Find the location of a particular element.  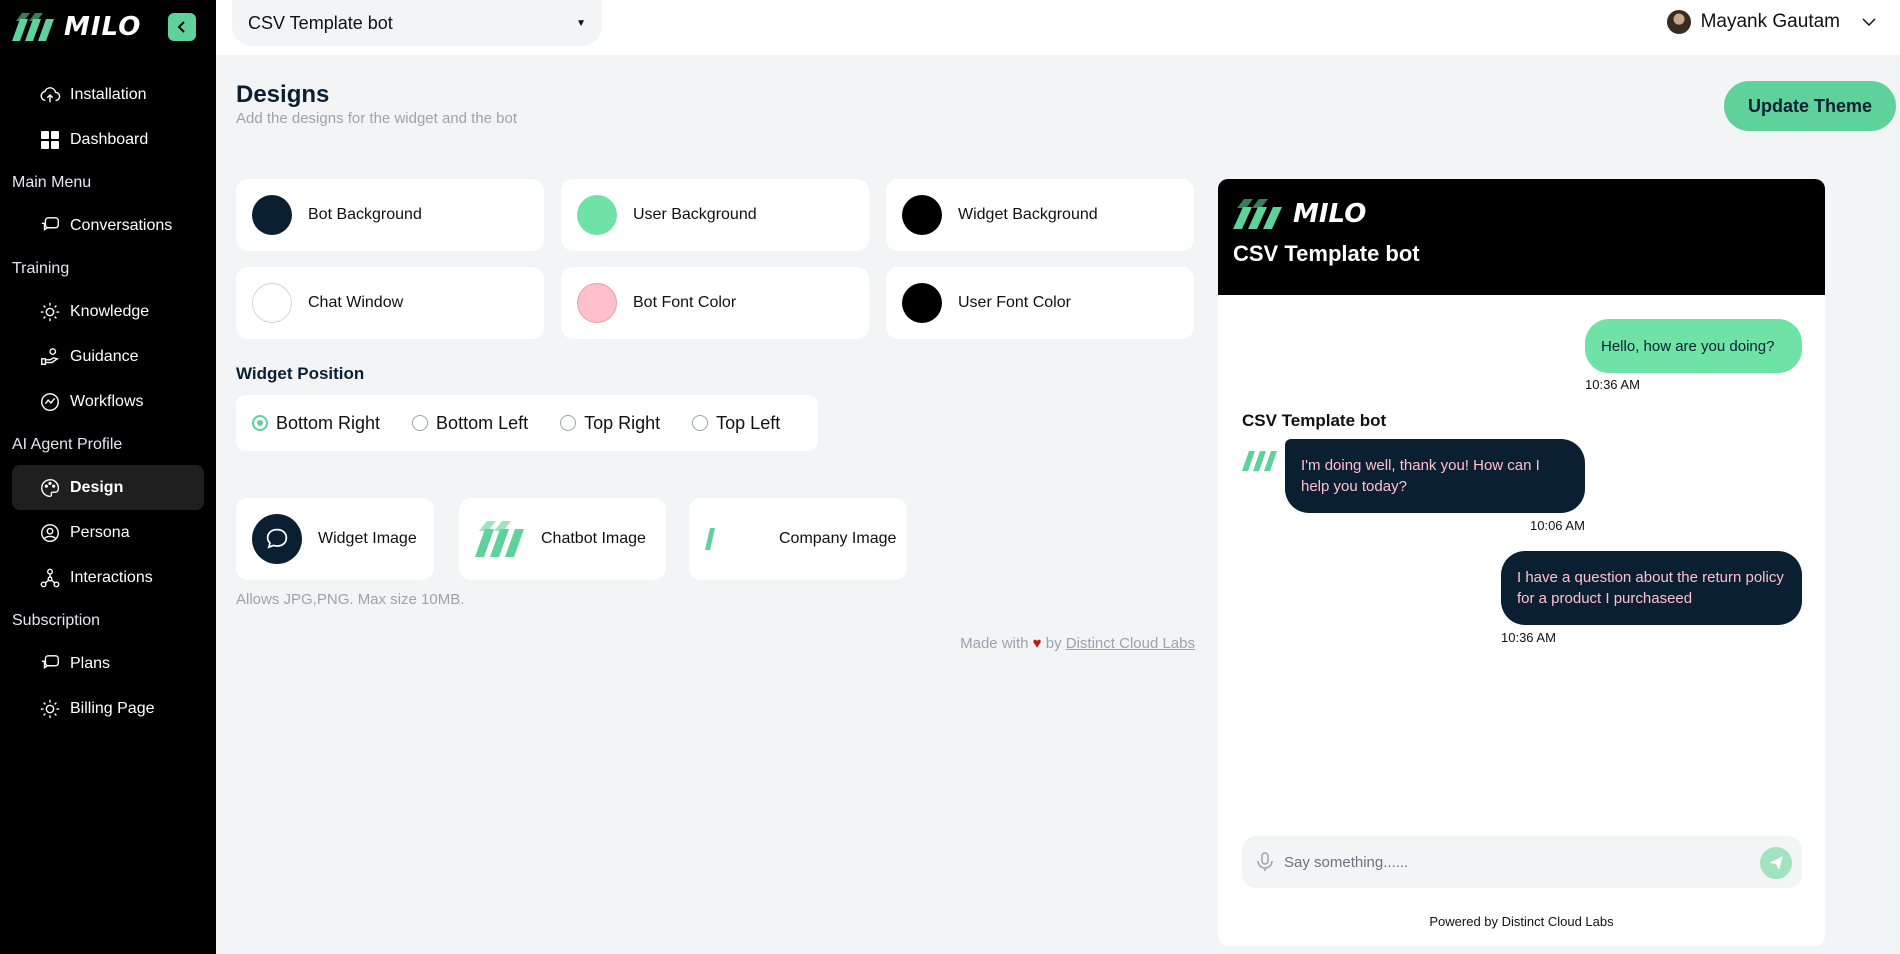

sidebar-item-dashboard: Dashboard is located at coordinates (108, 139).